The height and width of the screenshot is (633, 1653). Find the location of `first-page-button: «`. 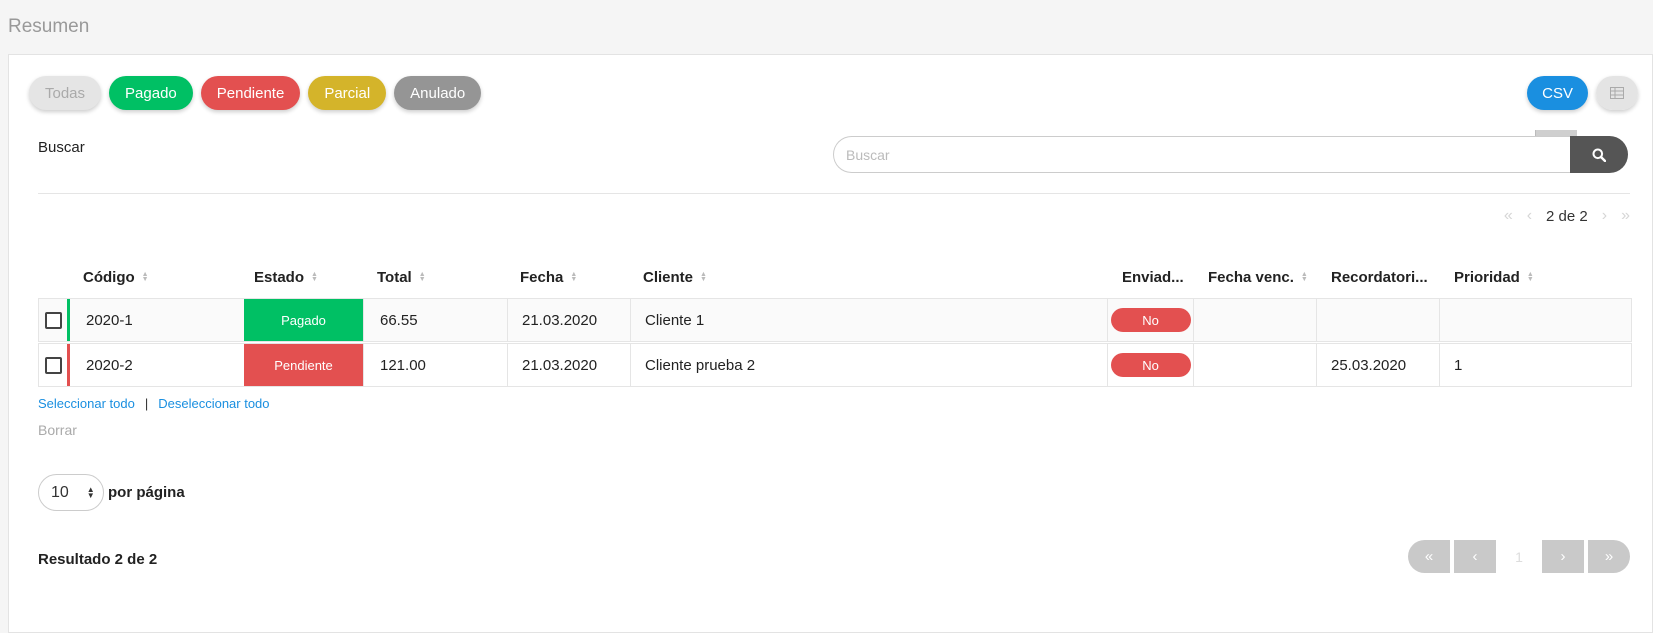

first-page-button: « is located at coordinates (1429, 556).